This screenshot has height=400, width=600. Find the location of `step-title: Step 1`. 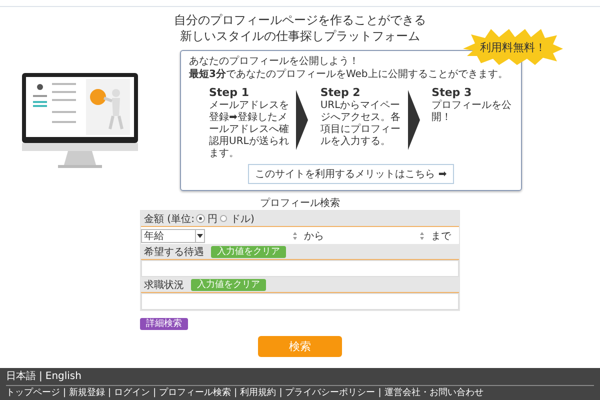

step-title: Step 1 is located at coordinates (229, 93).